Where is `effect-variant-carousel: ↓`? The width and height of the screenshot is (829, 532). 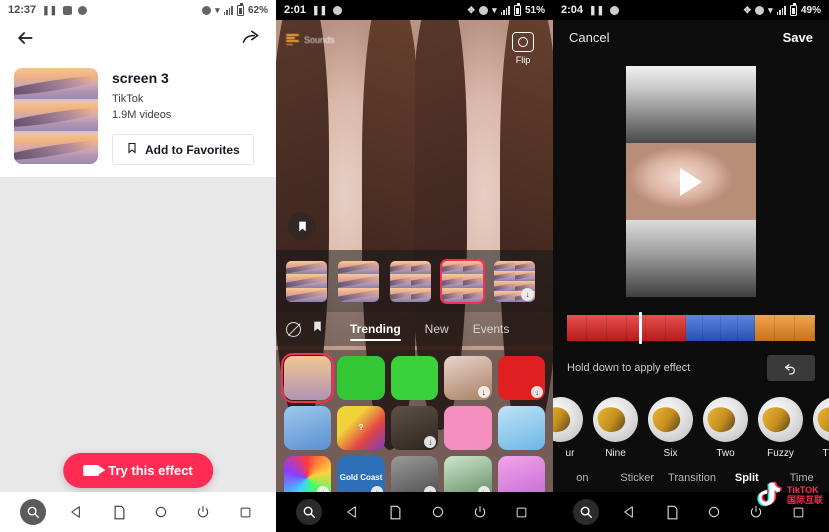
effect-variant-carousel: ↓ is located at coordinates (414, 281).